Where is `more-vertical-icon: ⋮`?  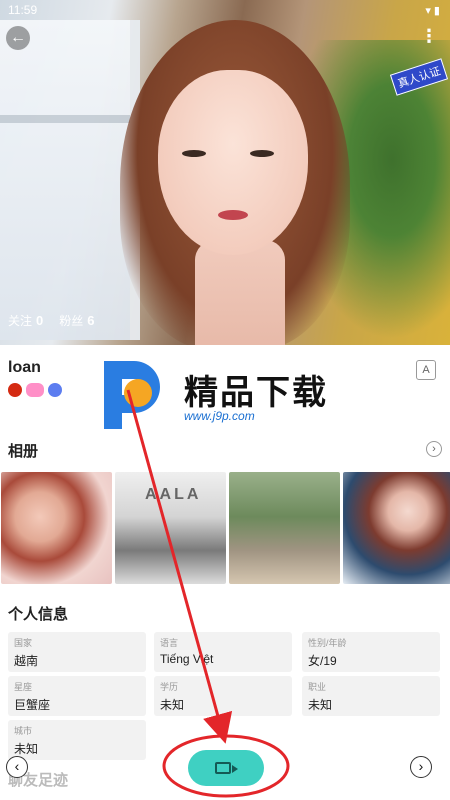
more-vertical-icon: ⋮ is located at coordinates (429, 36).